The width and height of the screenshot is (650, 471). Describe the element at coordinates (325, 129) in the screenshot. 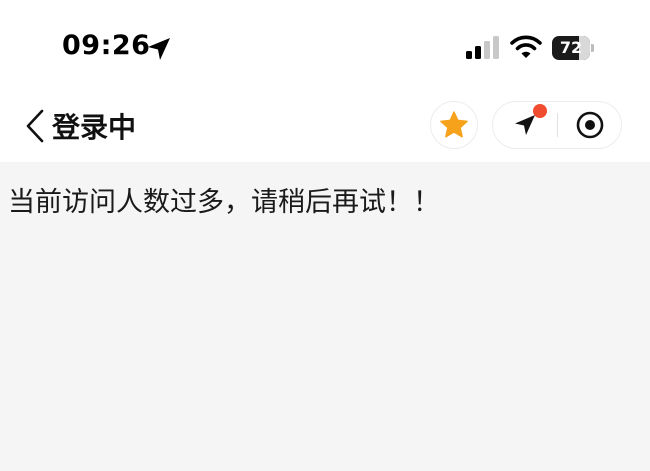

I see `nav-bar: 登录中` at that location.